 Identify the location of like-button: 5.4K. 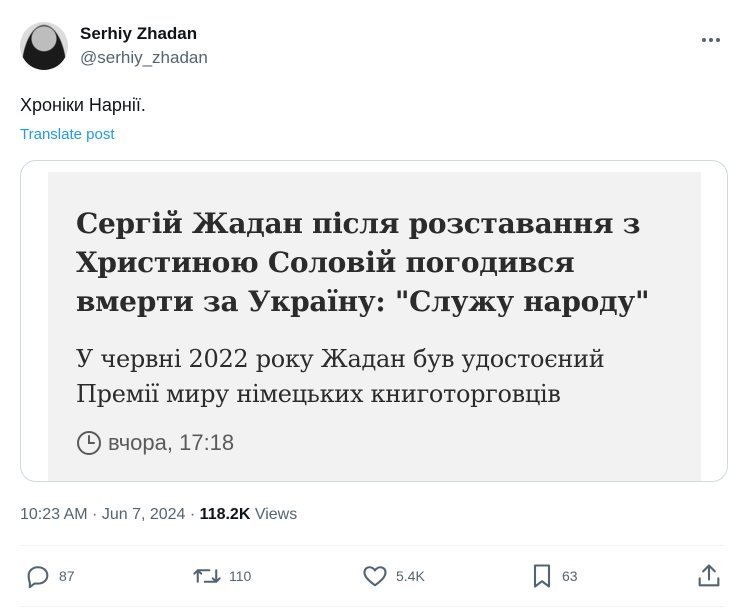
(393, 576).